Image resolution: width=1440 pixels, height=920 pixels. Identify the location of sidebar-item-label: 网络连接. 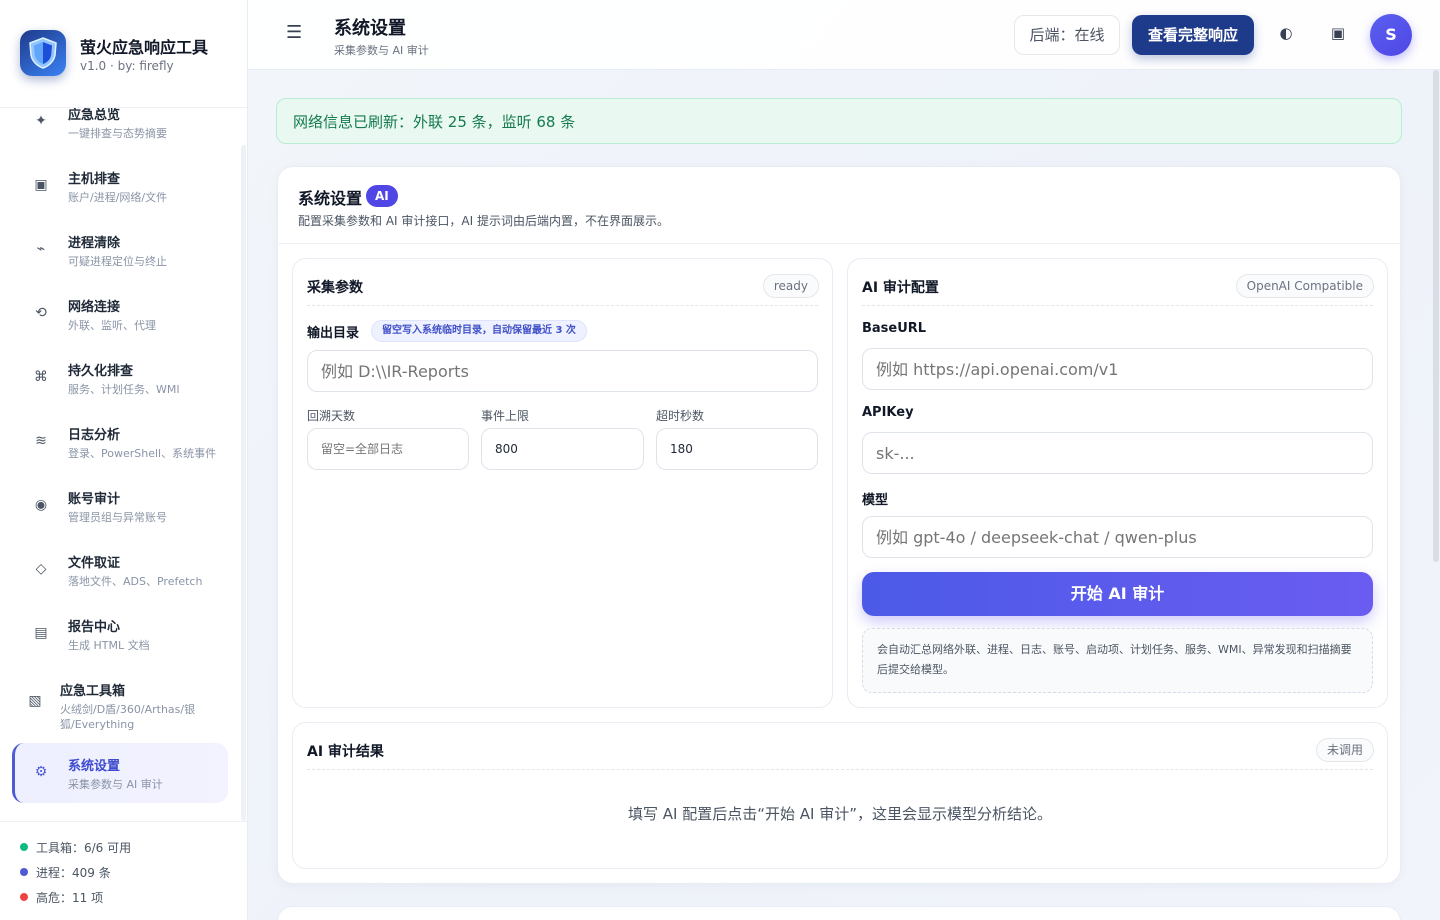
(94, 307).